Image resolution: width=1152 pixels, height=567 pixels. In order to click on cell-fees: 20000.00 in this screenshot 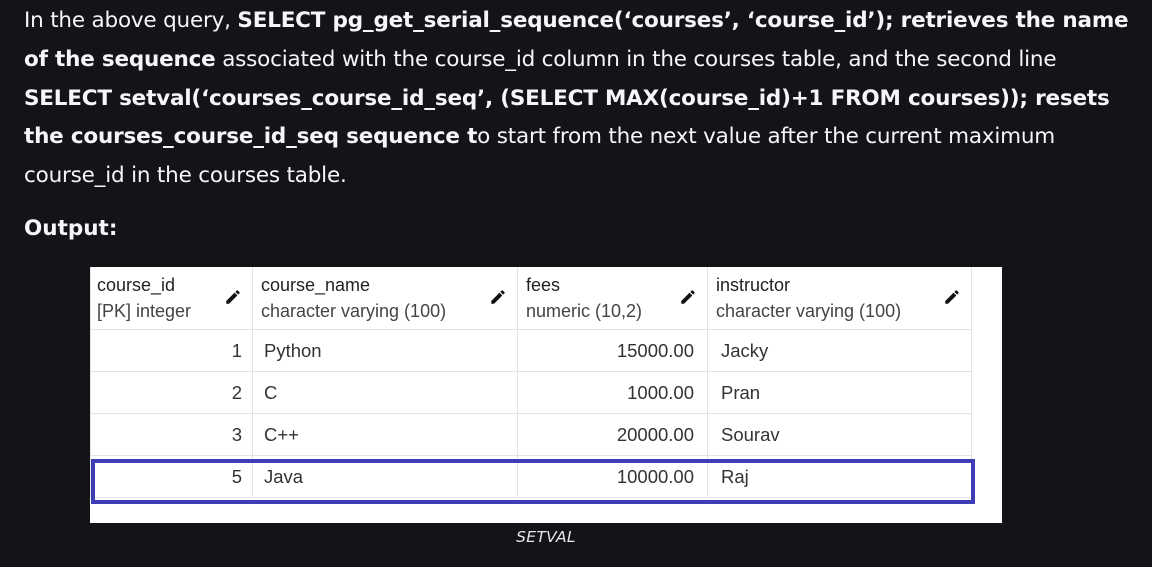, I will do `click(612, 434)`.